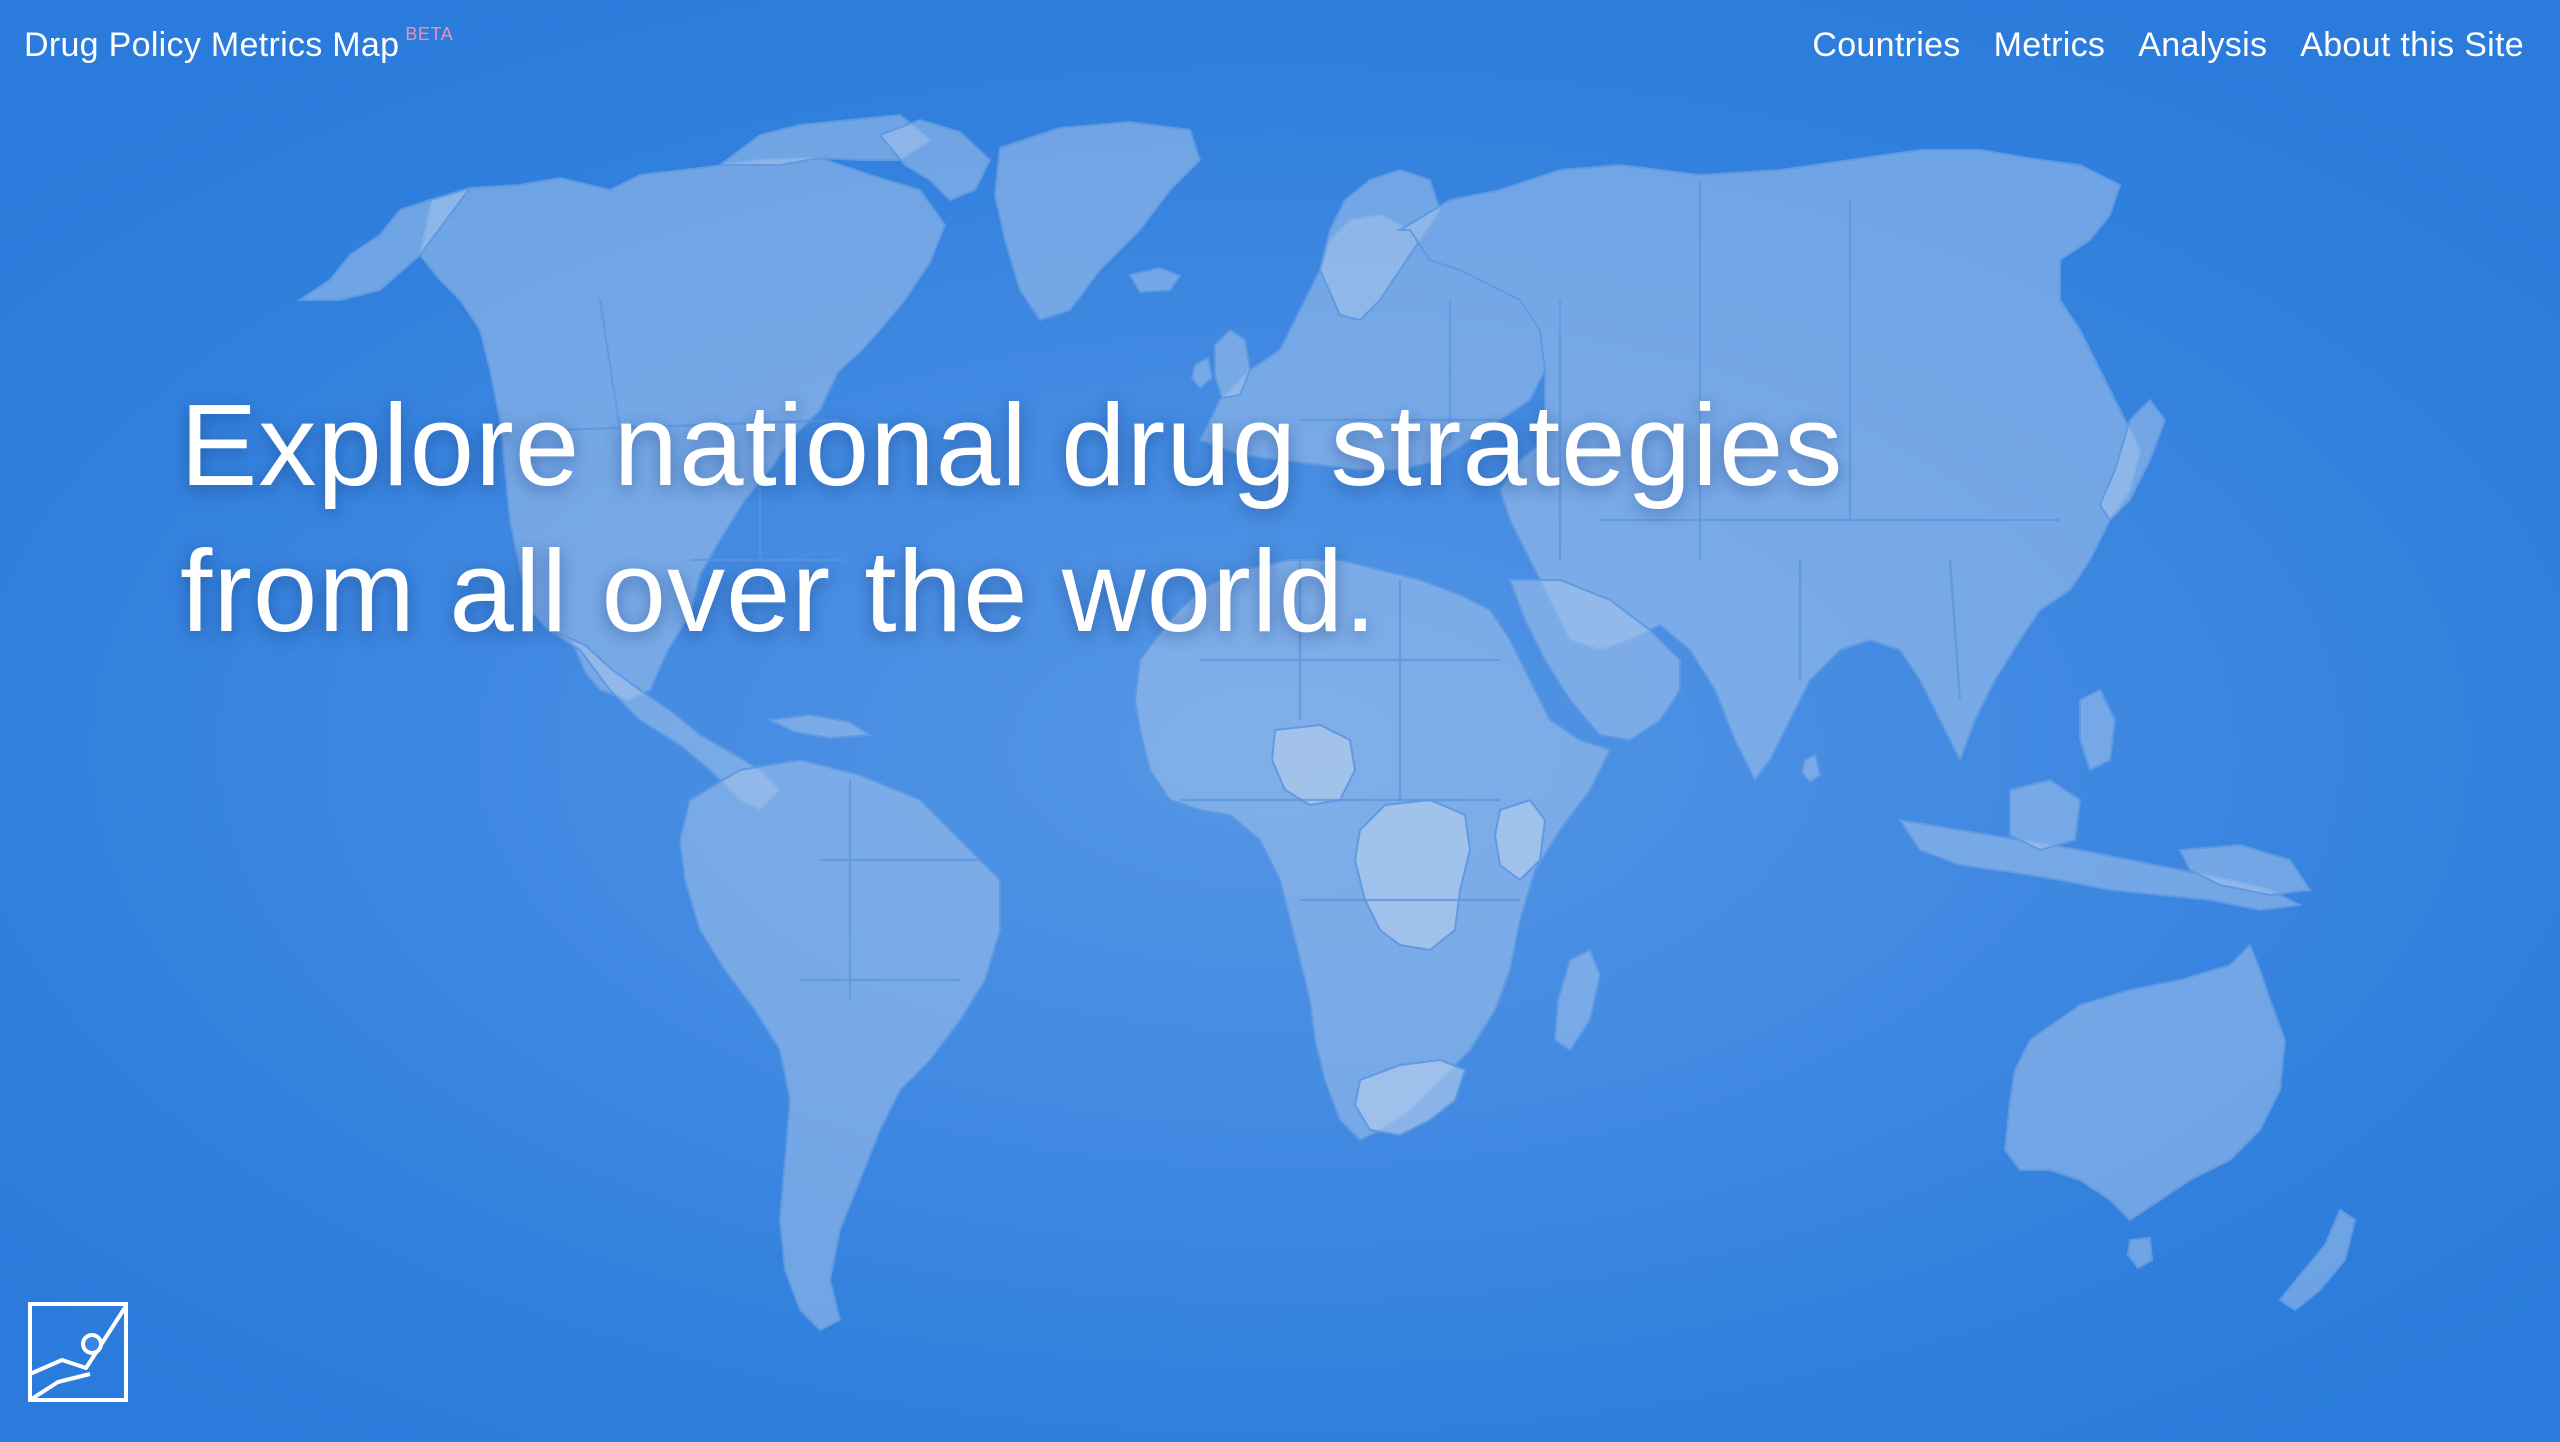  I want to click on nav-link-about: About this Site, so click(2412, 45).